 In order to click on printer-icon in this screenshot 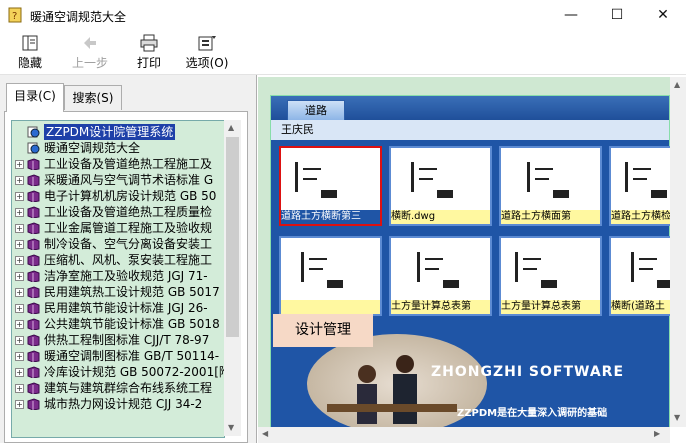, I will do `click(149, 43)`.